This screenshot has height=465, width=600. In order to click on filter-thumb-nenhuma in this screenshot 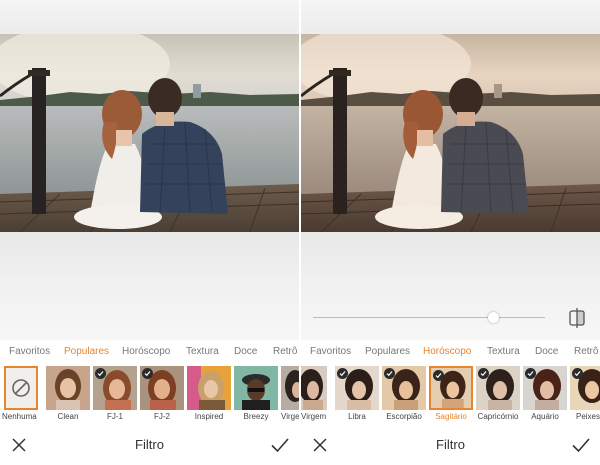, I will do `click(21, 388)`.